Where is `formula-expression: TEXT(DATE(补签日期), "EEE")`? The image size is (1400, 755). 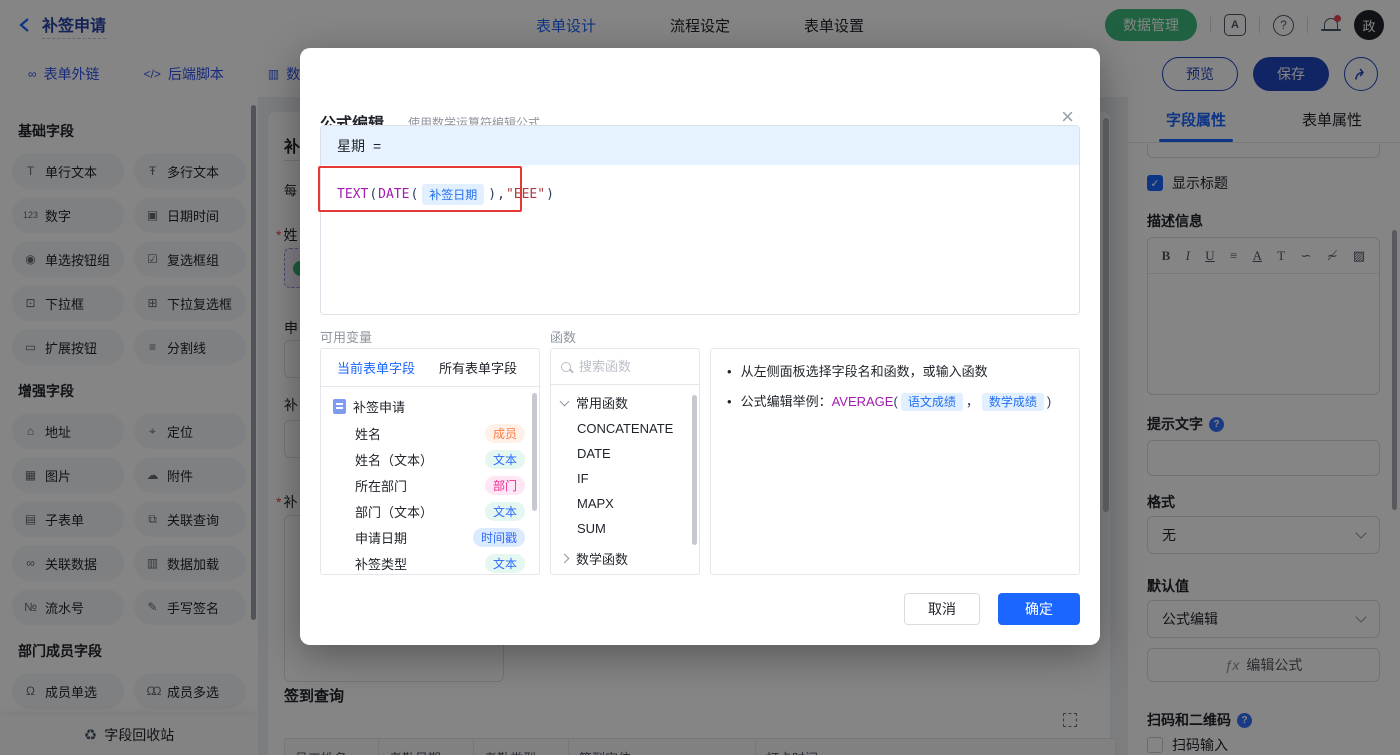
formula-expression: TEXT(DATE(补签日期), "EEE") is located at coordinates (445, 194).